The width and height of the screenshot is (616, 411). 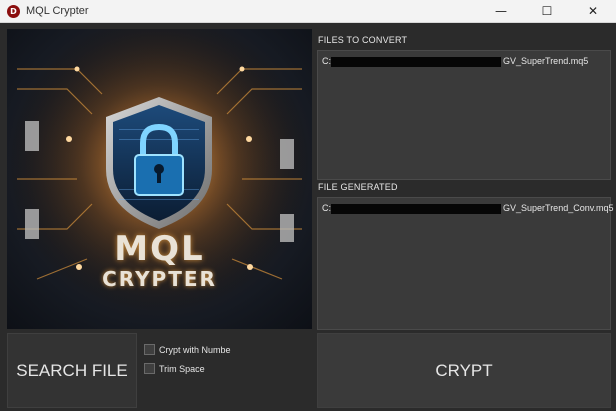 I want to click on close-button: ✕, so click(x=593, y=11).